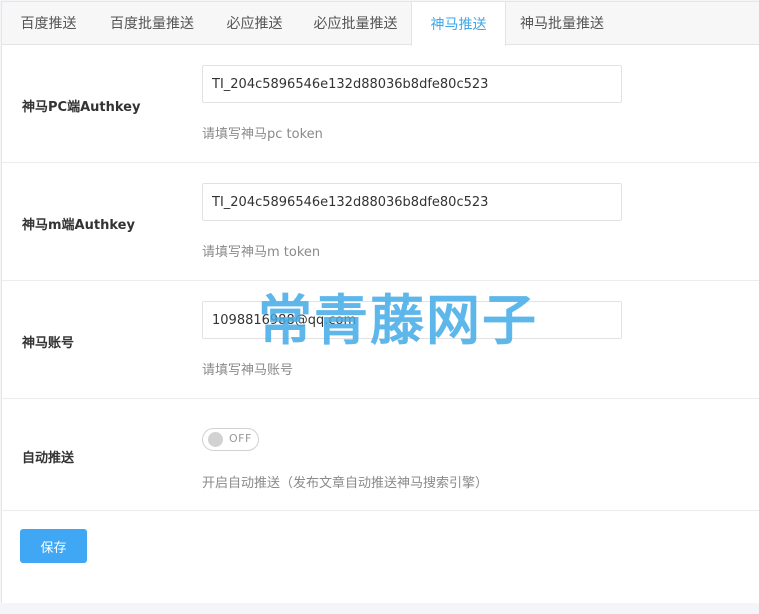 The height and width of the screenshot is (614, 759). Describe the element at coordinates (48, 343) in the screenshot. I see `account-label: 神马账号` at that location.